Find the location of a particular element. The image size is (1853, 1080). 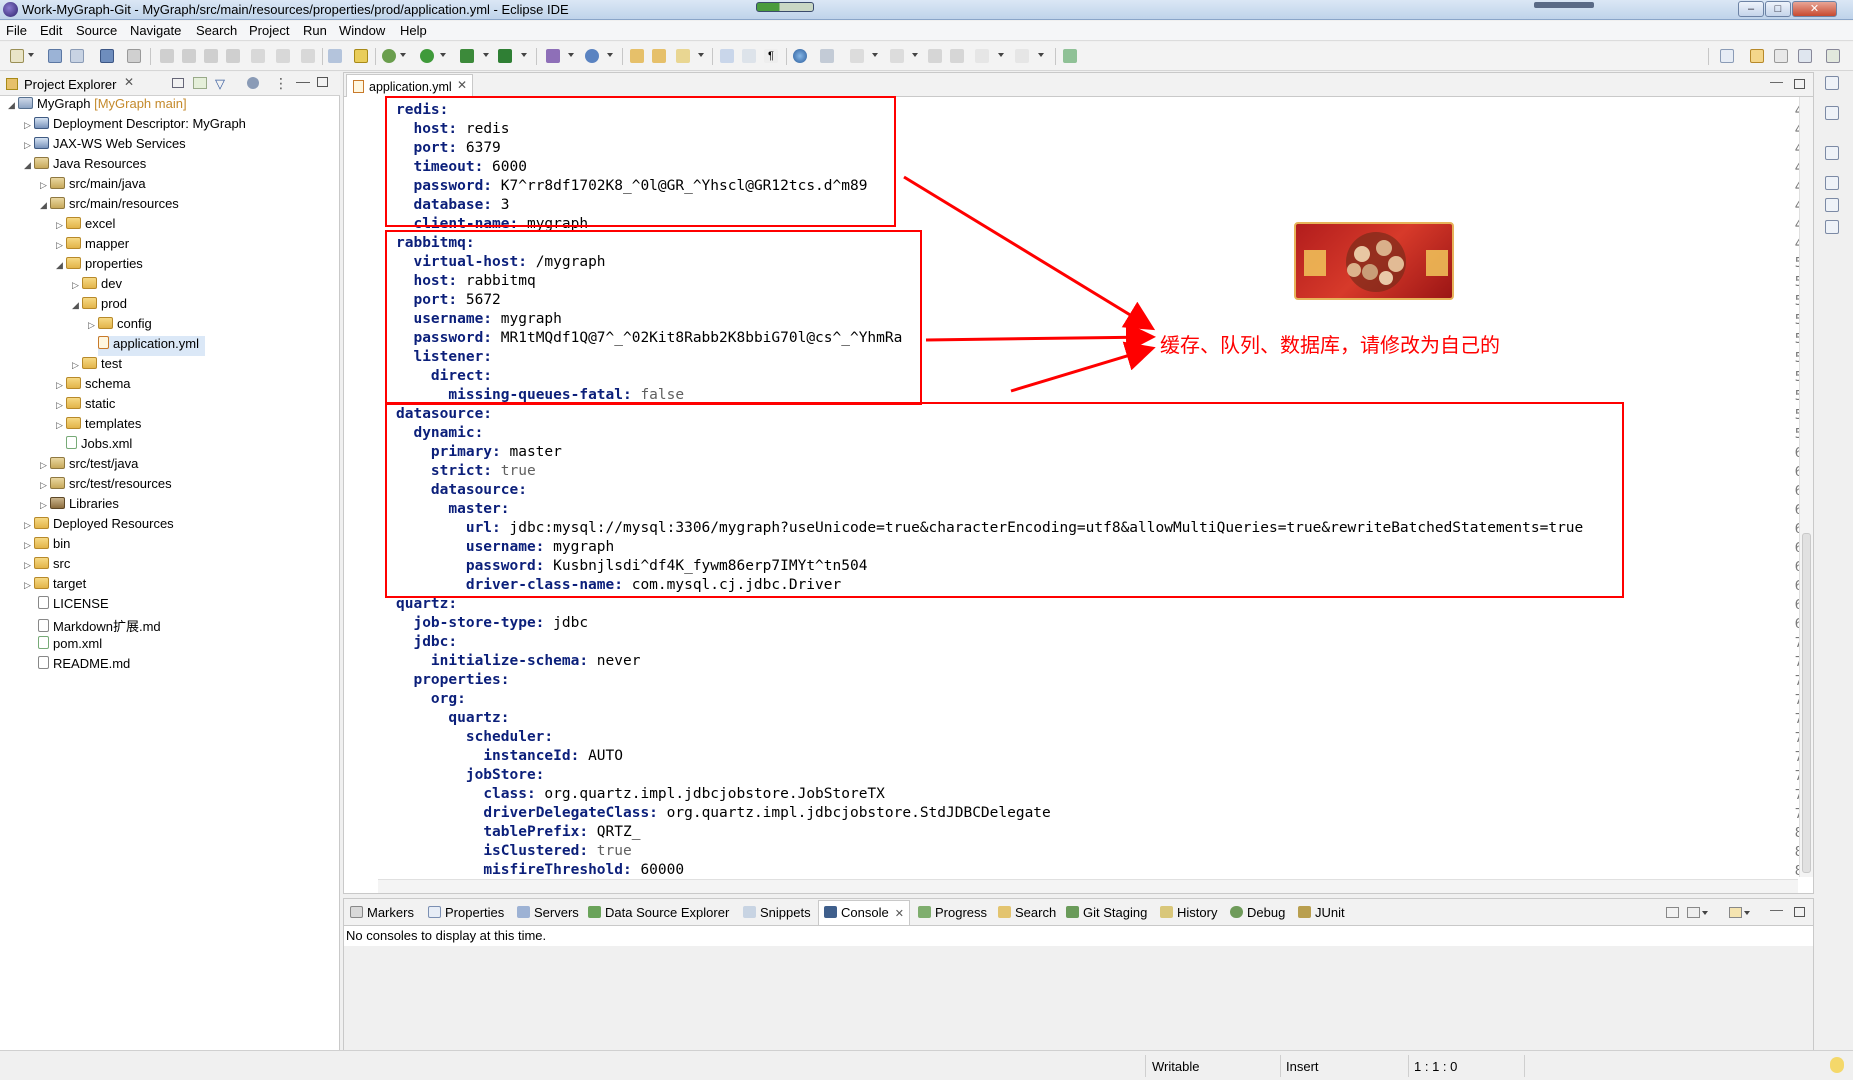

external-tools-icon is located at coordinates (505, 56).